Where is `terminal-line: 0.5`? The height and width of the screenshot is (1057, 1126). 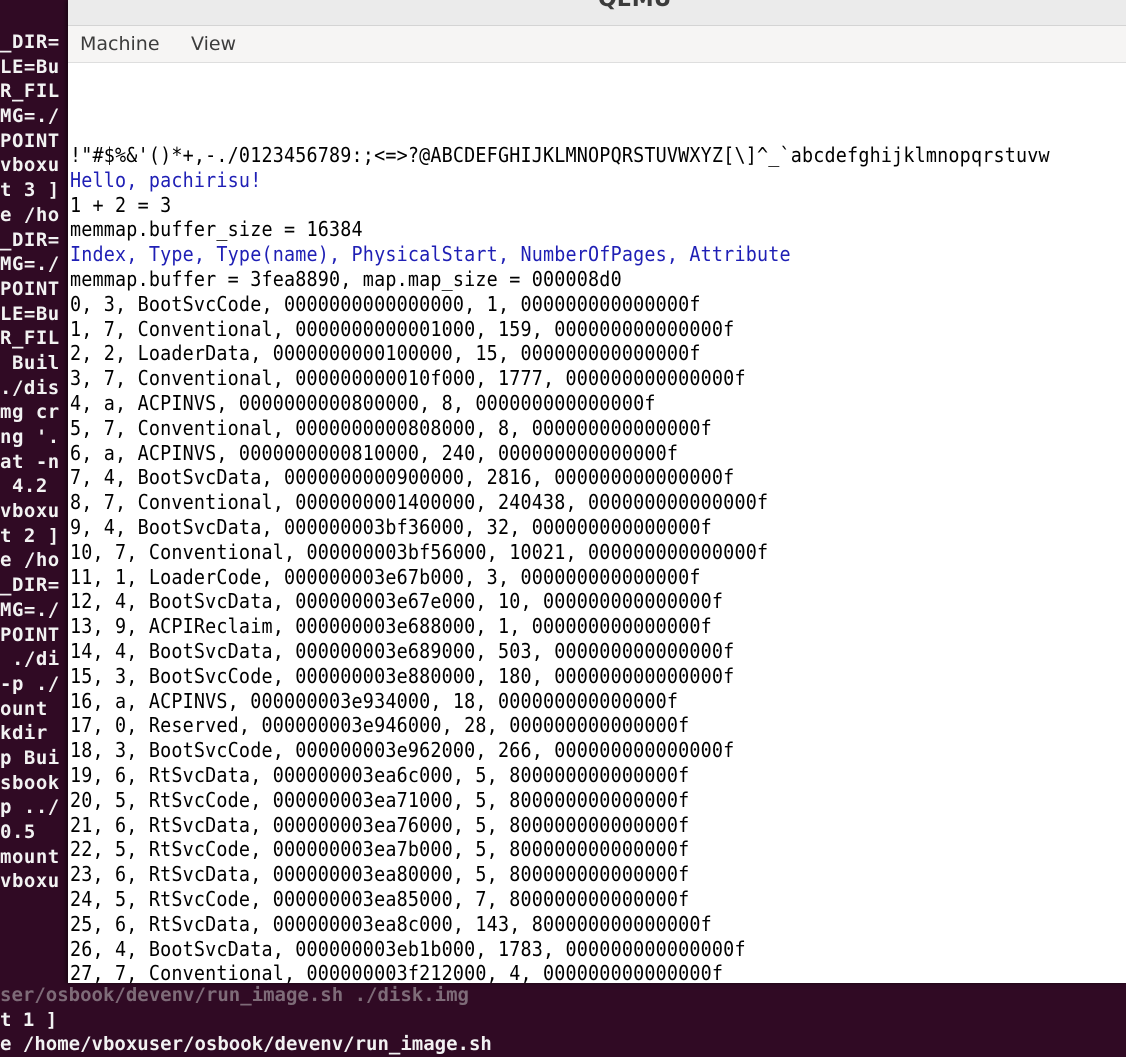 terminal-line: 0.5 is located at coordinates (18, 832).